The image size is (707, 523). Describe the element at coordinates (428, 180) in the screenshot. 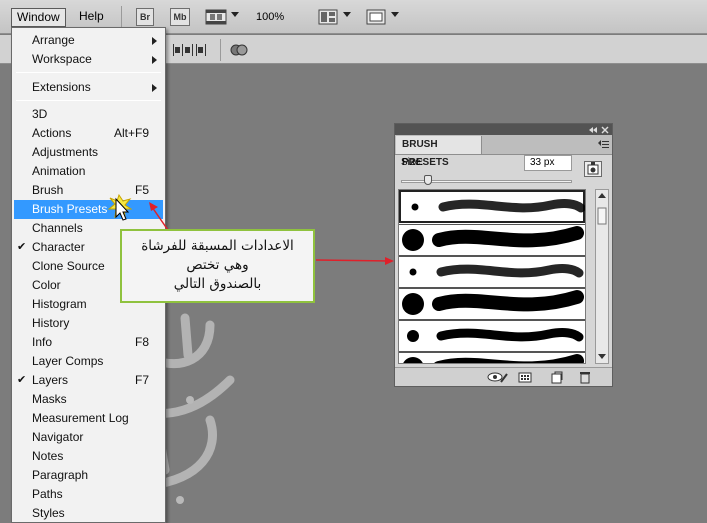

I see `size-slider-handle` at that location.